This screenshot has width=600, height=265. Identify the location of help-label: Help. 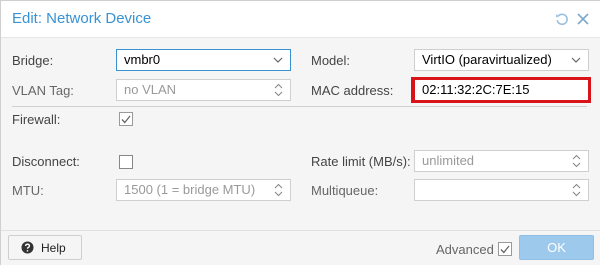
(53, 247).